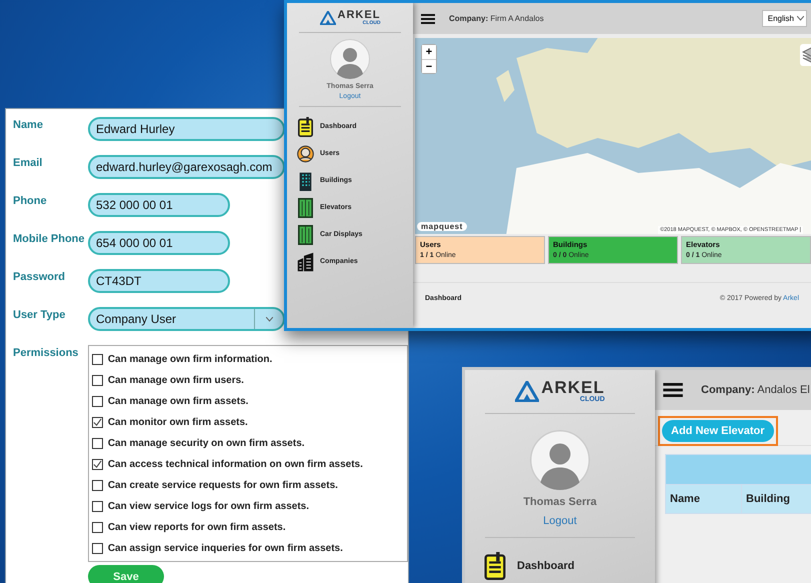 Image resolution: width=811 pixels, height=583 pixels. I want to click on input-field: edward.hurley@garexosagh.com, so click(186, 167).